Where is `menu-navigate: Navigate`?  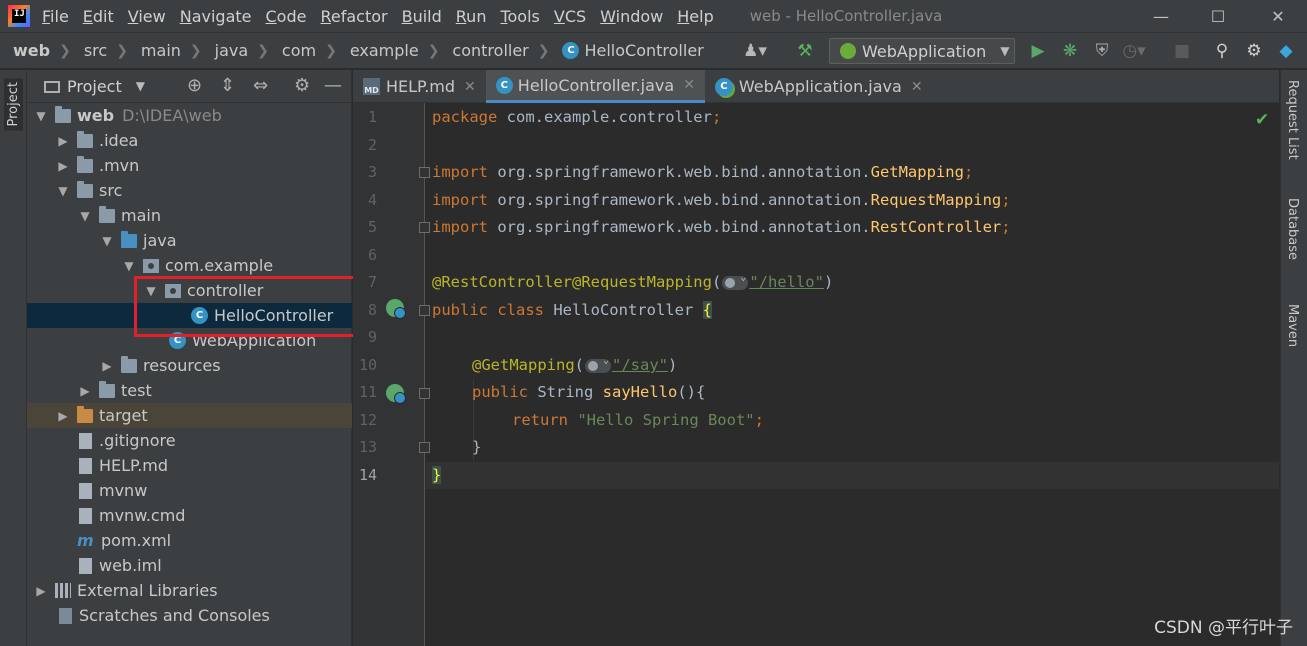 menu-navigate: Navigate is located at coordinates (216, 16).